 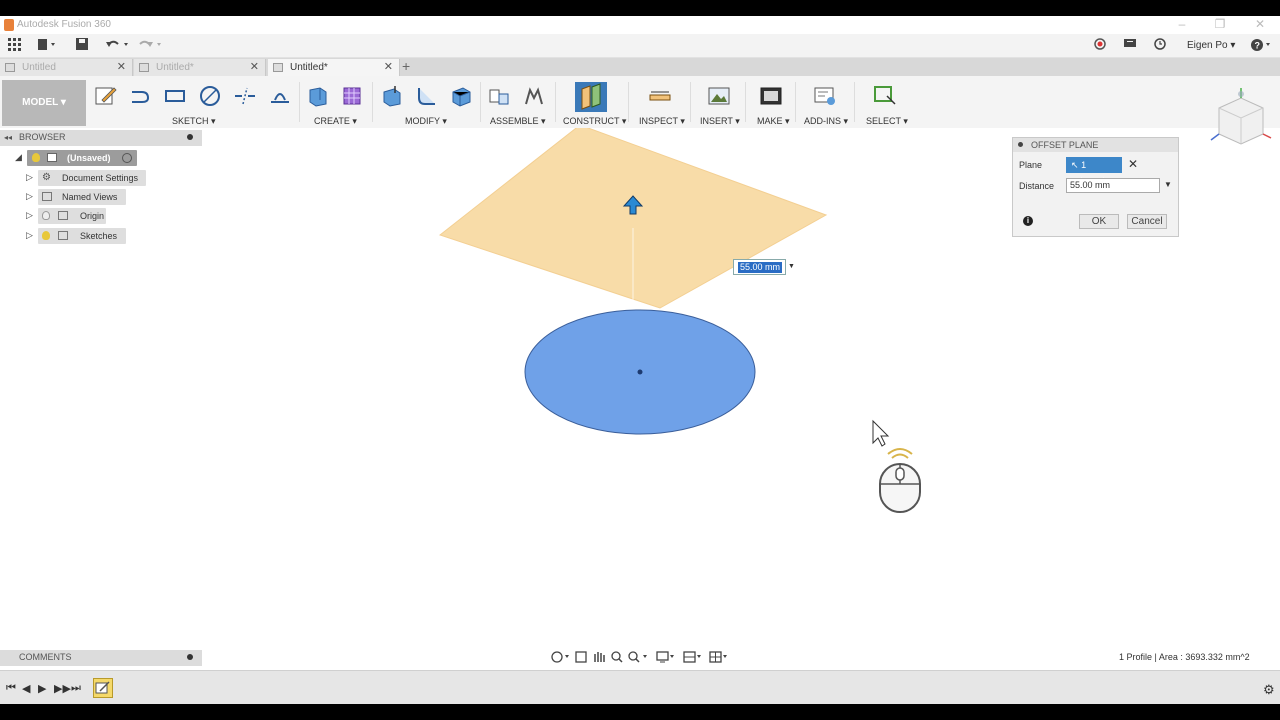 I want to click on assemble-menu: ASSEMBLE ▾, so click(x=518, y=121).